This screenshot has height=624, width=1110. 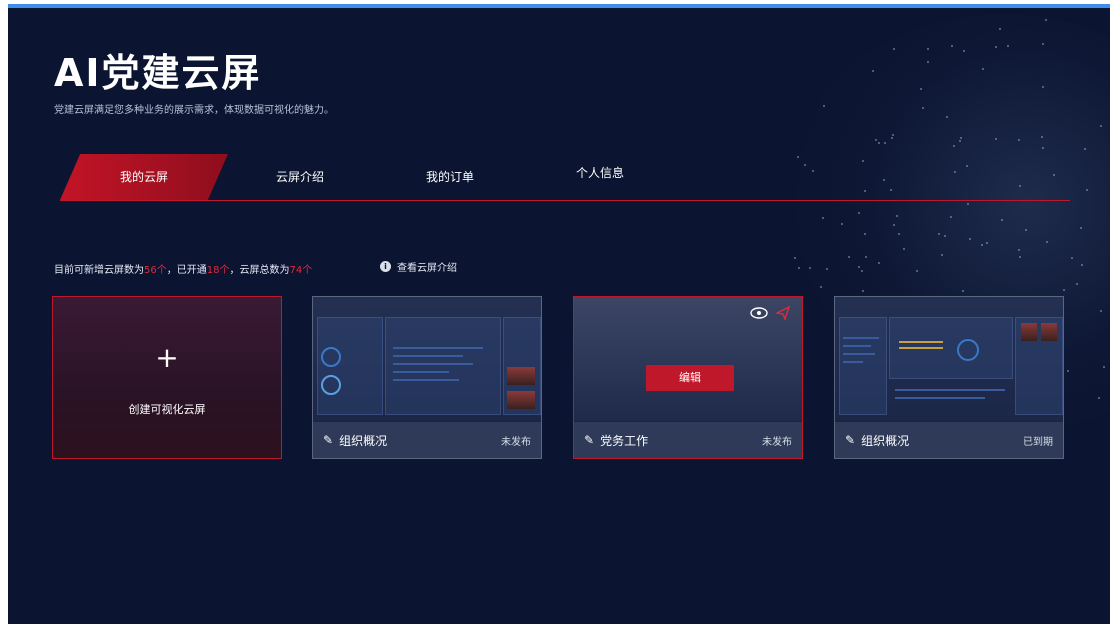 I want to click on edit-button: 编辑, so click(x=690, y=378).